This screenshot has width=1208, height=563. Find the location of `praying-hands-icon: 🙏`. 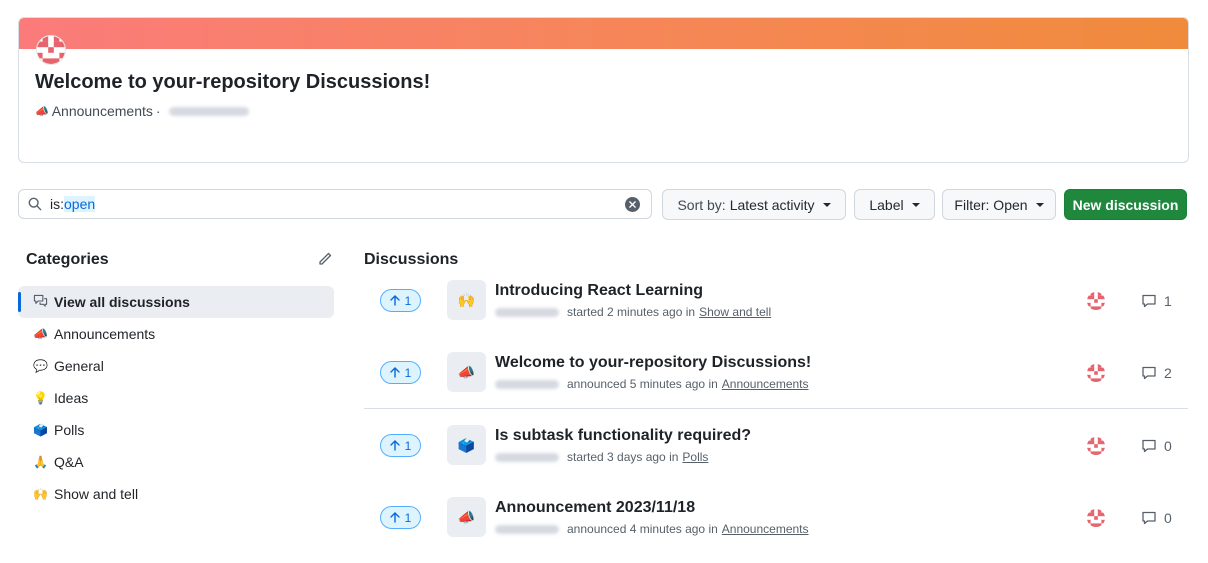

praying-hands-icon: 🙏 is located at coordinates (40, 462).